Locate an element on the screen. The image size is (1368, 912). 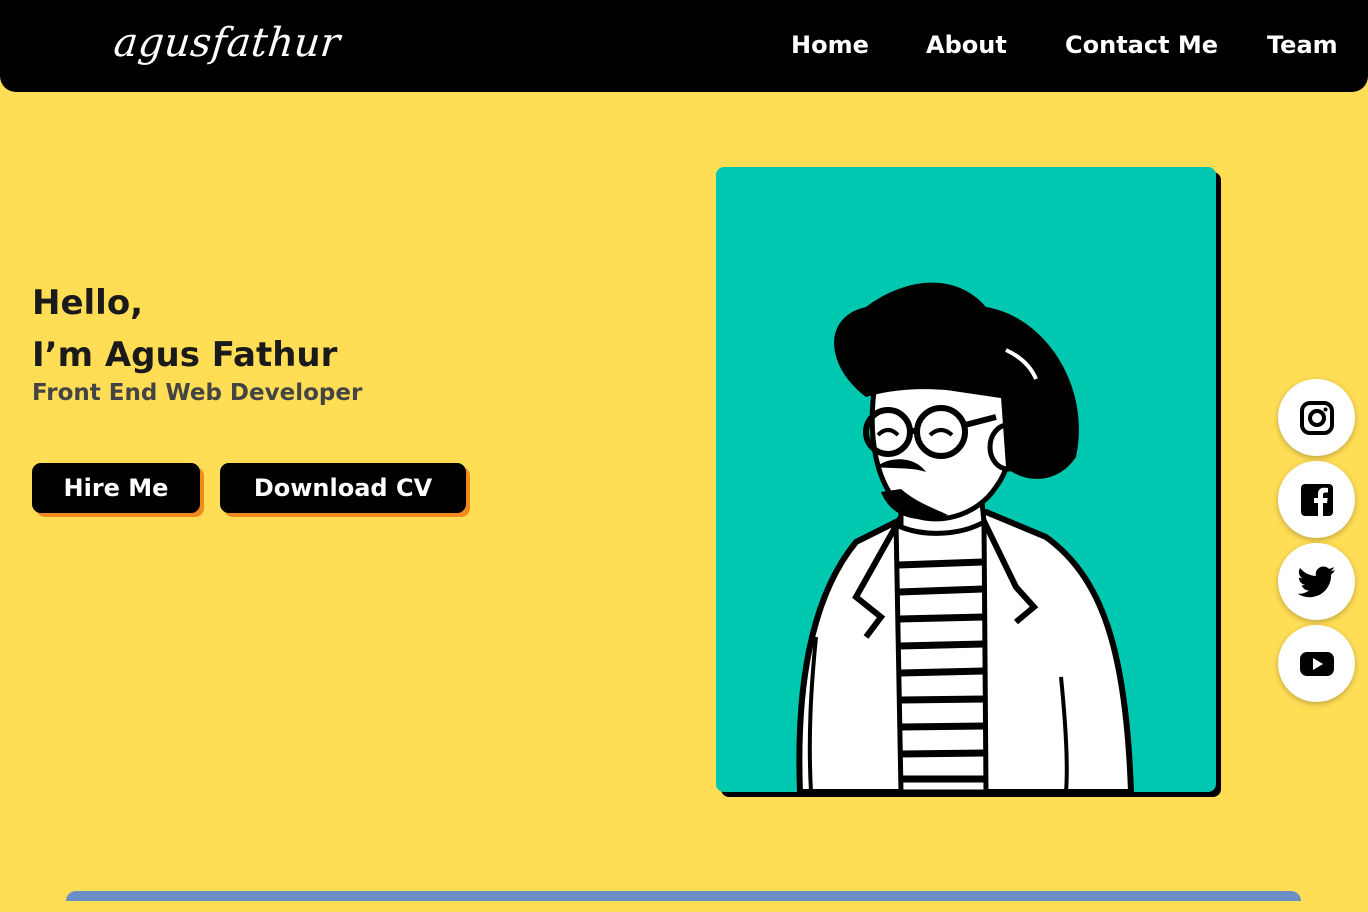
facebook-button is located at coordinates (1316, 499).